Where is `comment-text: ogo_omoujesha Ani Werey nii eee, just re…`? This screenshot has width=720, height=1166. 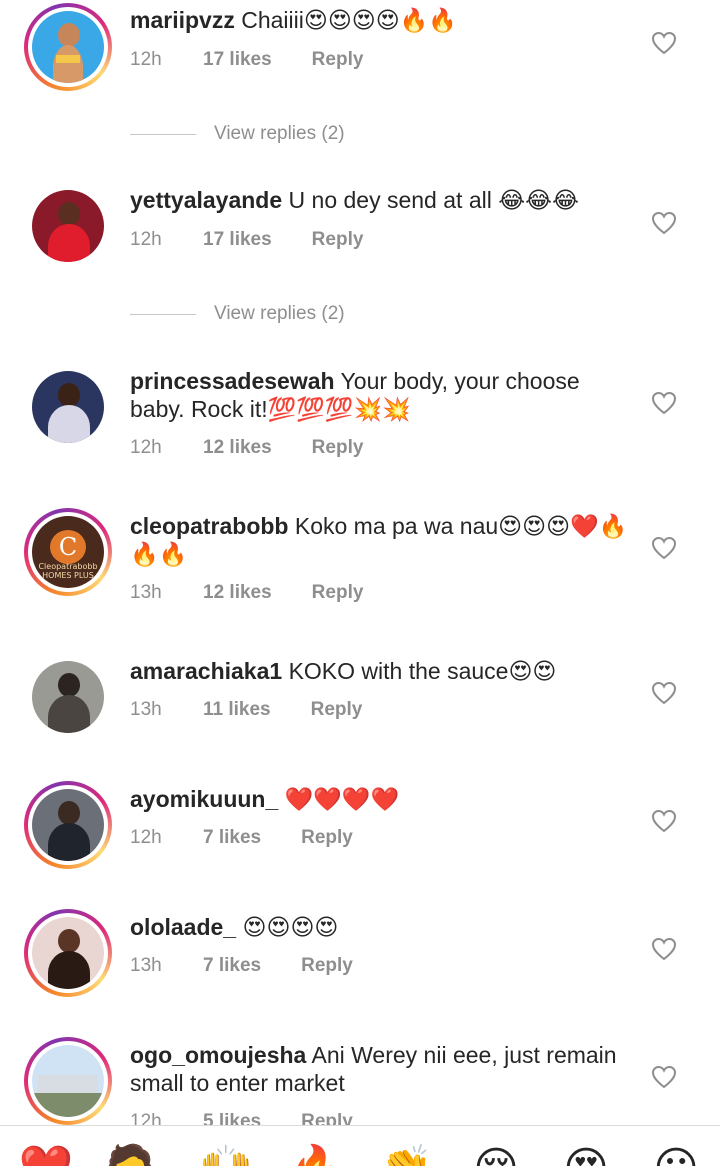 comment-text: ogo_omoujesha Ani Werey nii eee, just re… is located at coordinates (380, 1069).